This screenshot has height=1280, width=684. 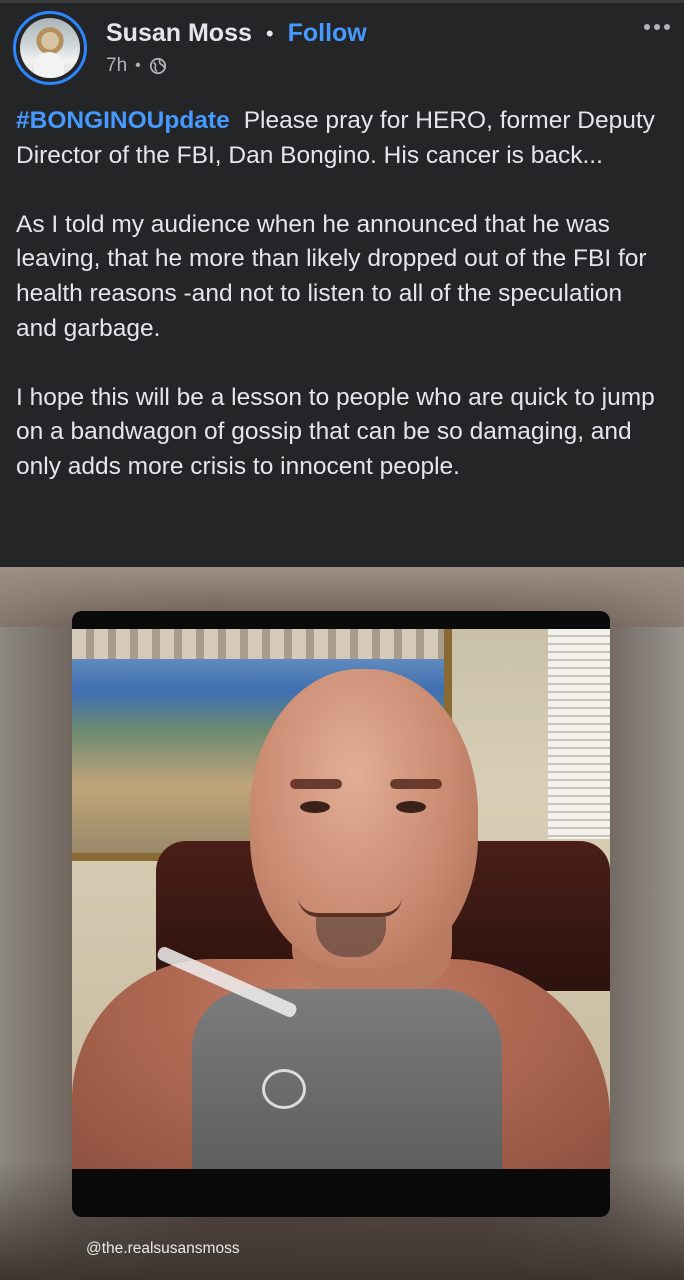 What do you see at coordinates (342, 49) in the screenshot?
I see `post-header: Susan Moss • Follow 7h •` at bounding box center [342, 49].